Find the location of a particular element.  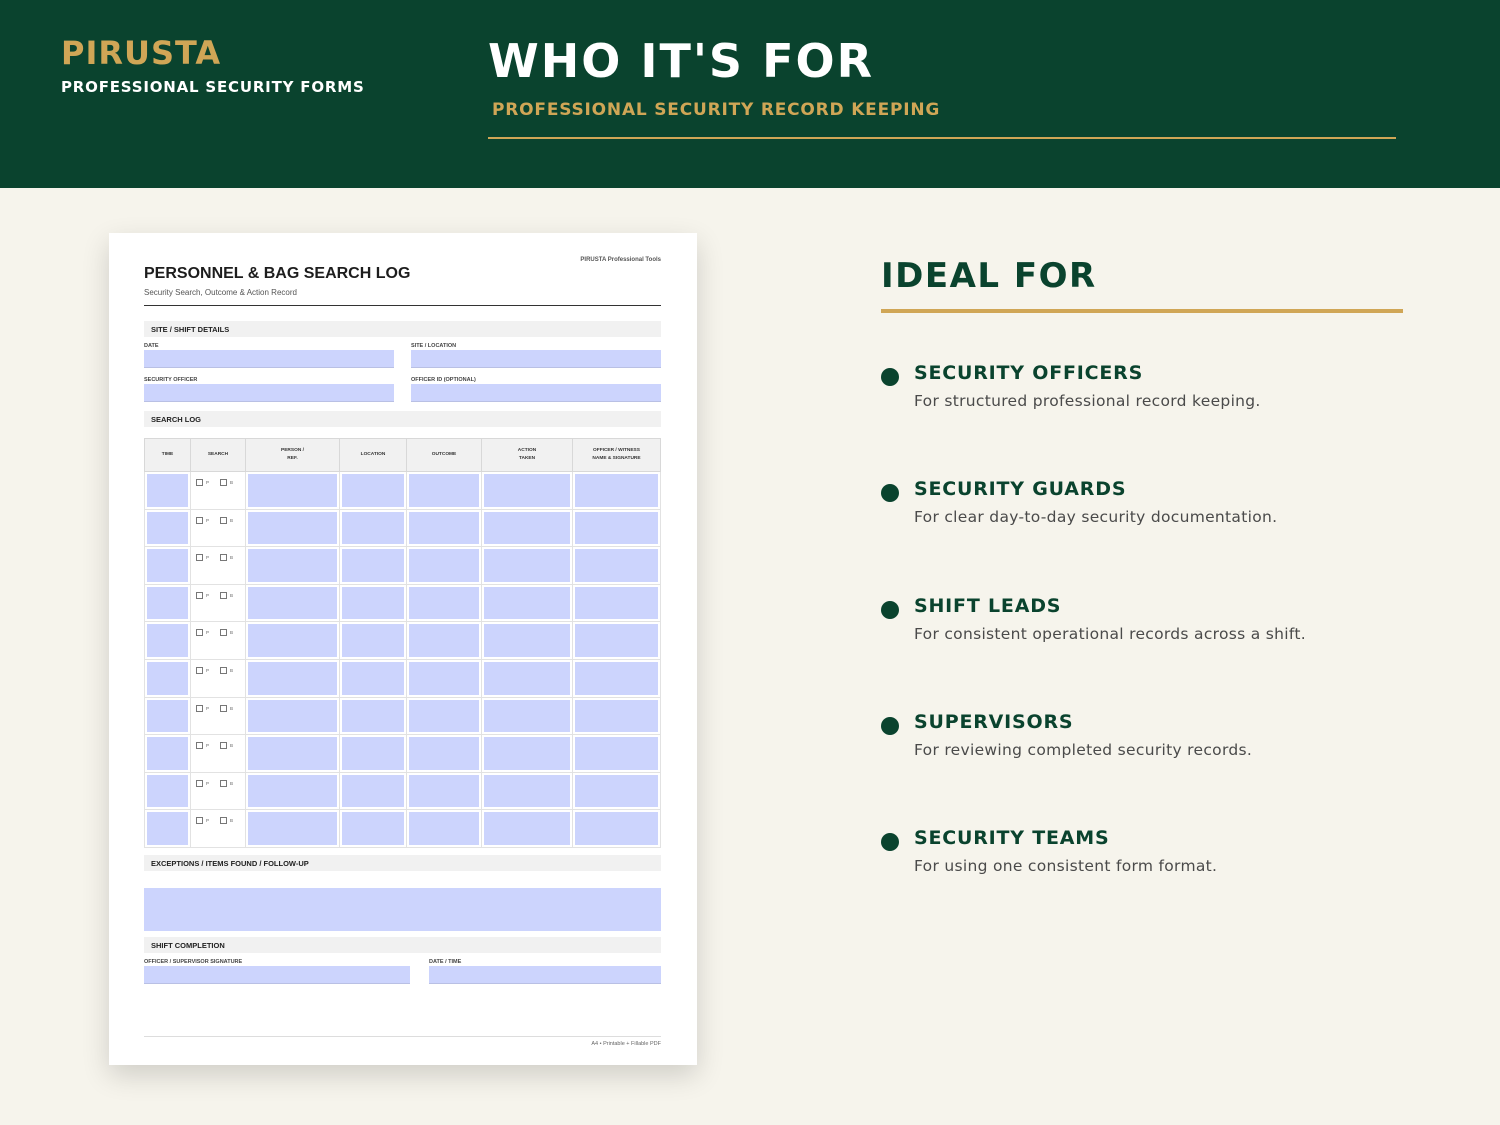

date-time-field is located at coordinates (545, 975).